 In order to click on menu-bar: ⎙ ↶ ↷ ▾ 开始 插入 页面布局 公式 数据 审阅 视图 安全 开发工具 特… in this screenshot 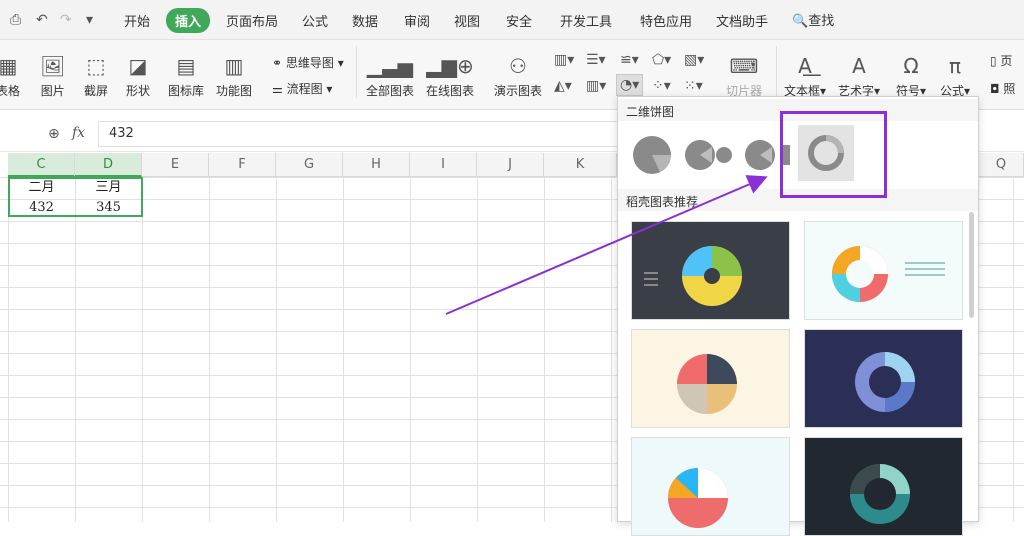, I will do `click(512, 20)`.